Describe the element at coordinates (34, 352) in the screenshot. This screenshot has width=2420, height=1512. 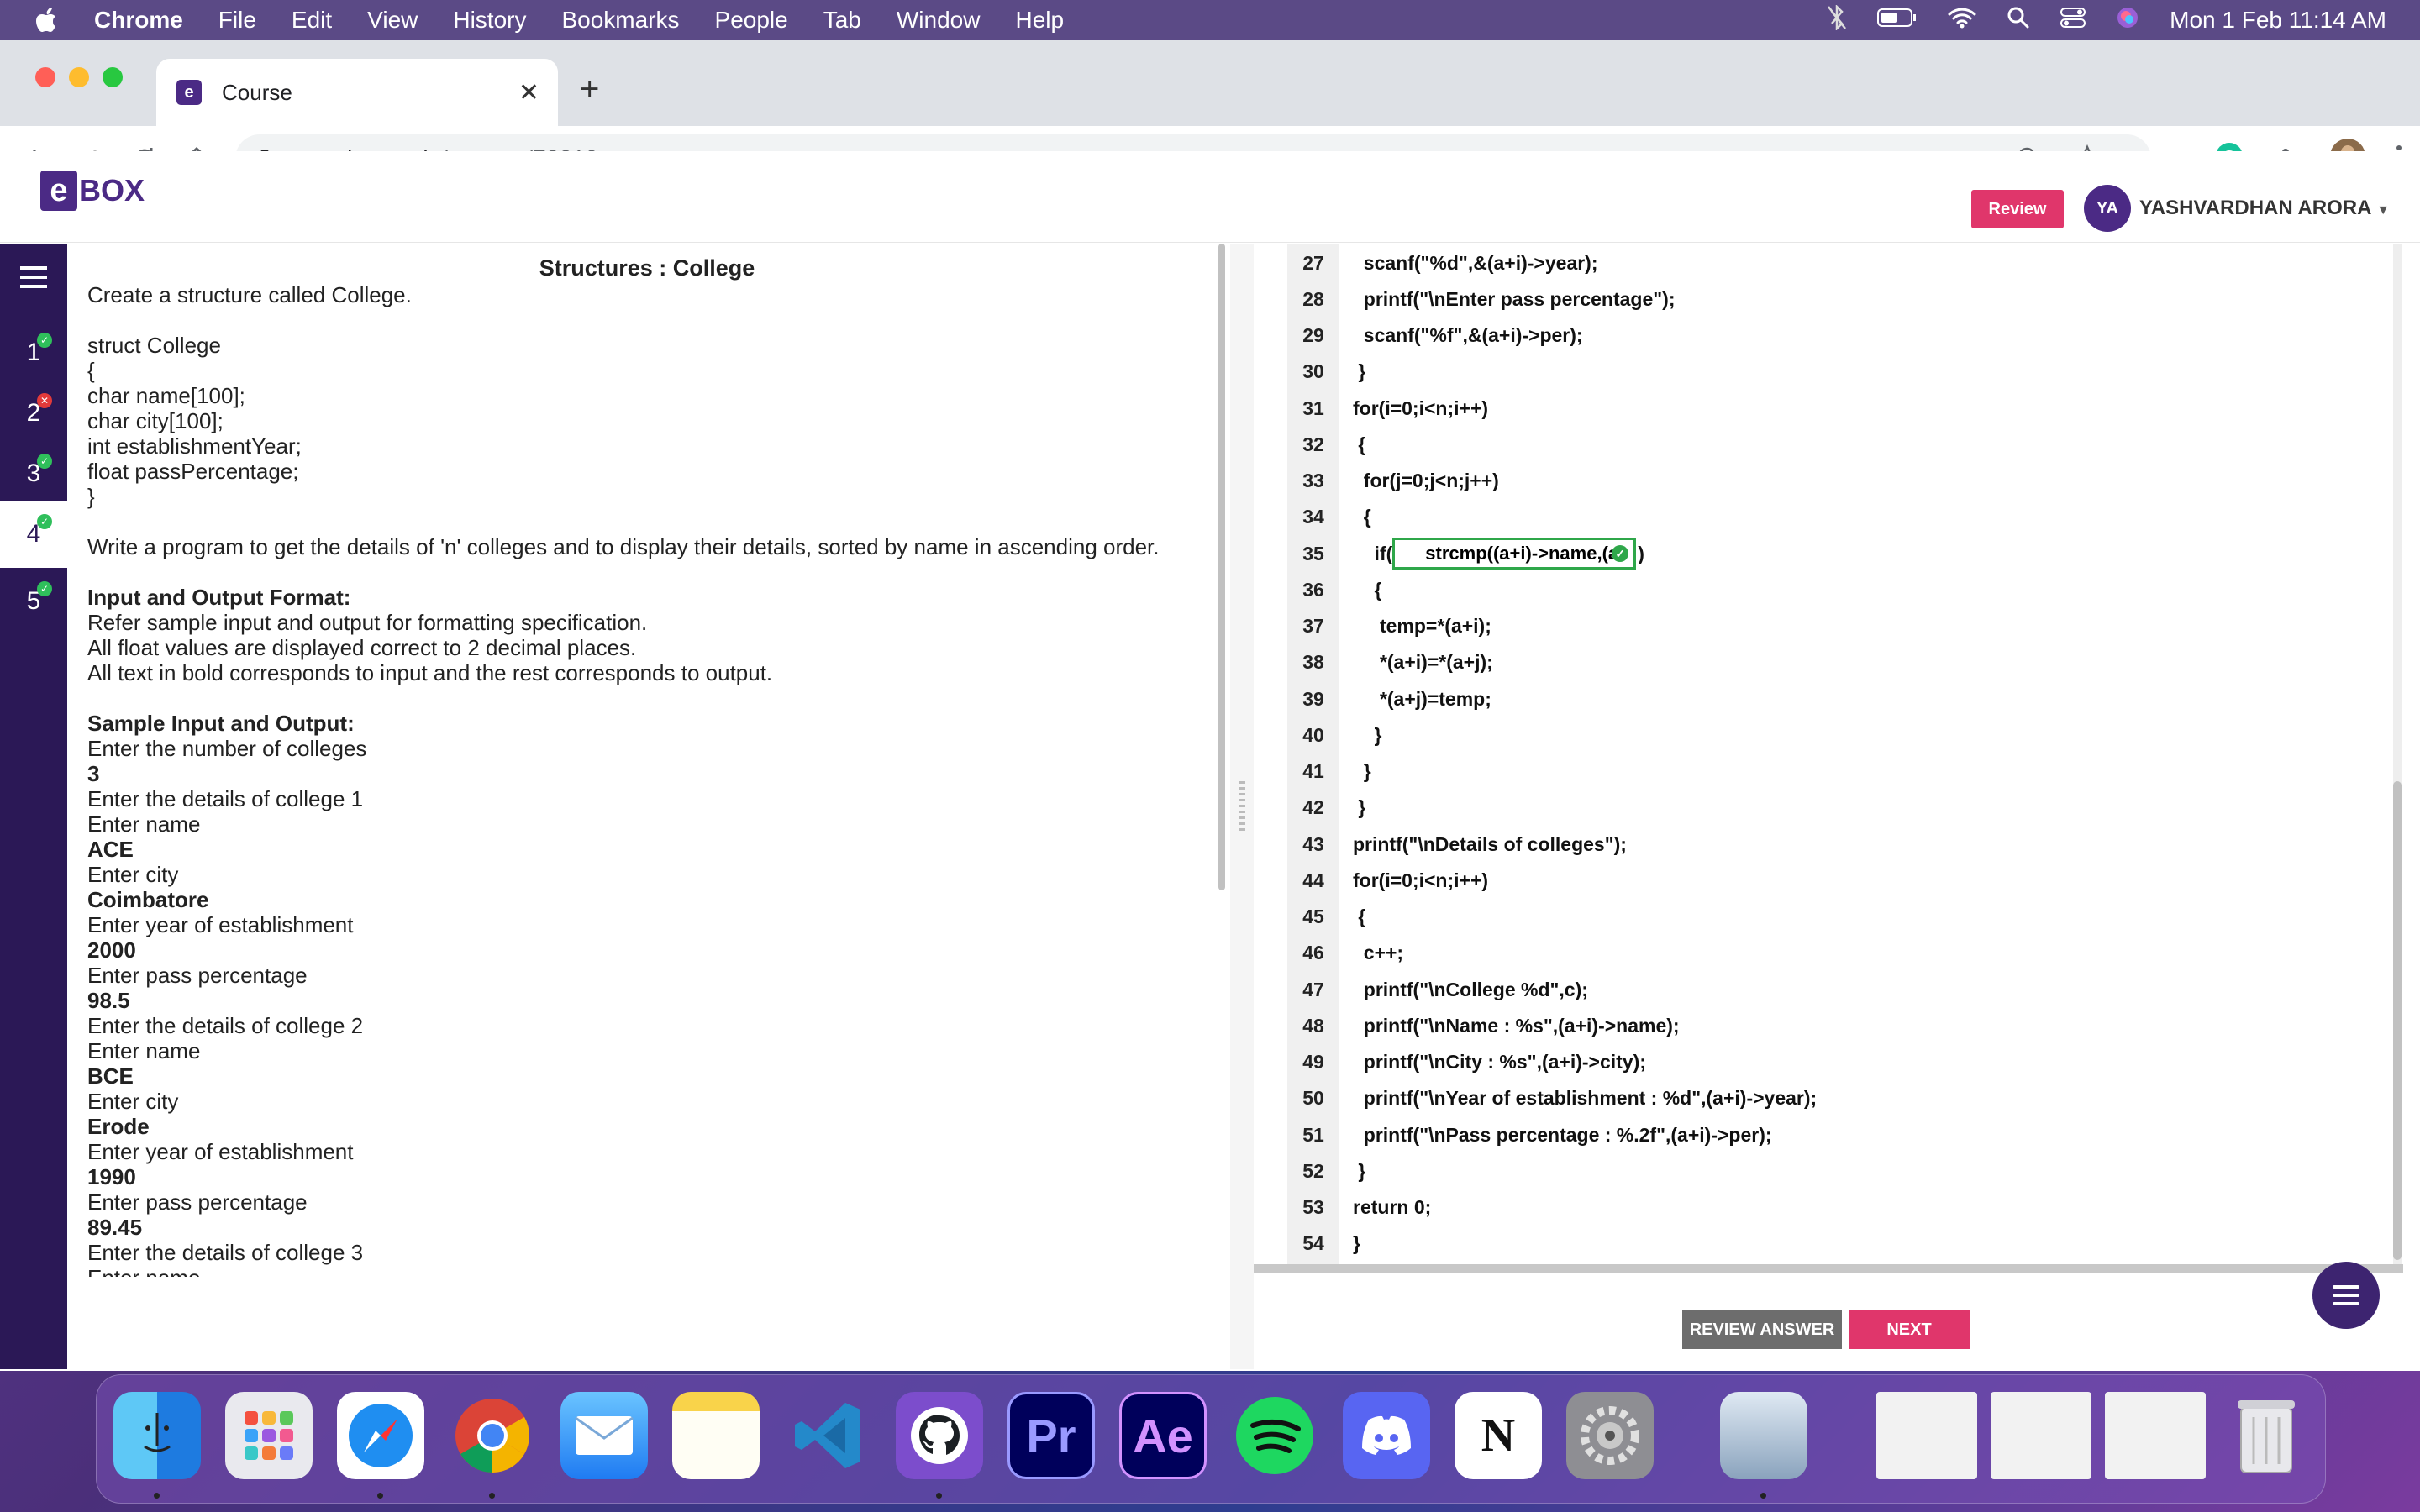
I see `sidebar-question-1: 1 ✓` at that location.